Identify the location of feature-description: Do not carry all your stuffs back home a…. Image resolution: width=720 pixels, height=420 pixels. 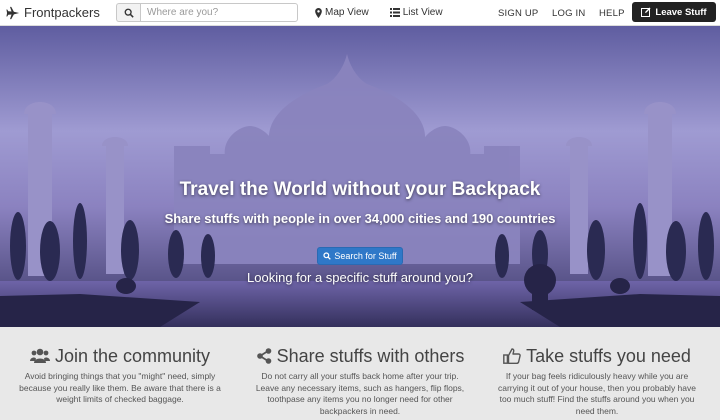
(360, 393).